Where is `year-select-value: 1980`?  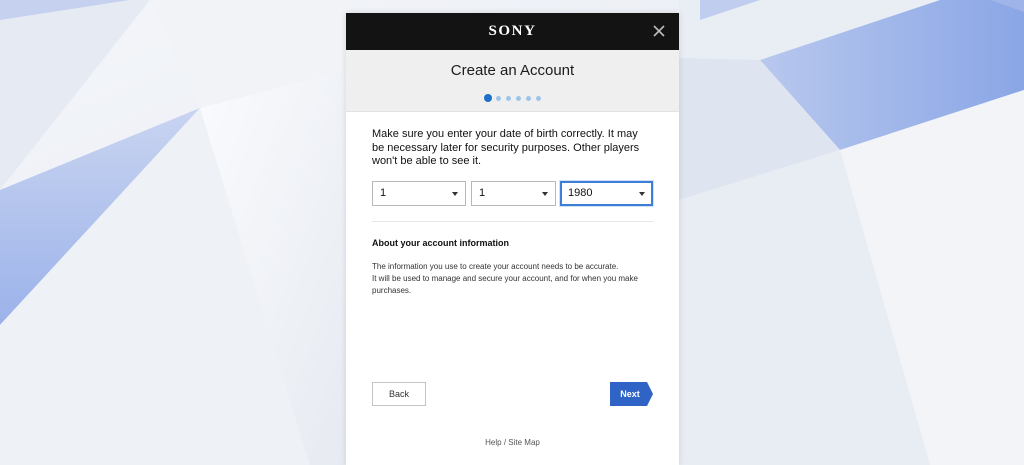
year-select-value: 1980 is located at coordinates (580, 192).